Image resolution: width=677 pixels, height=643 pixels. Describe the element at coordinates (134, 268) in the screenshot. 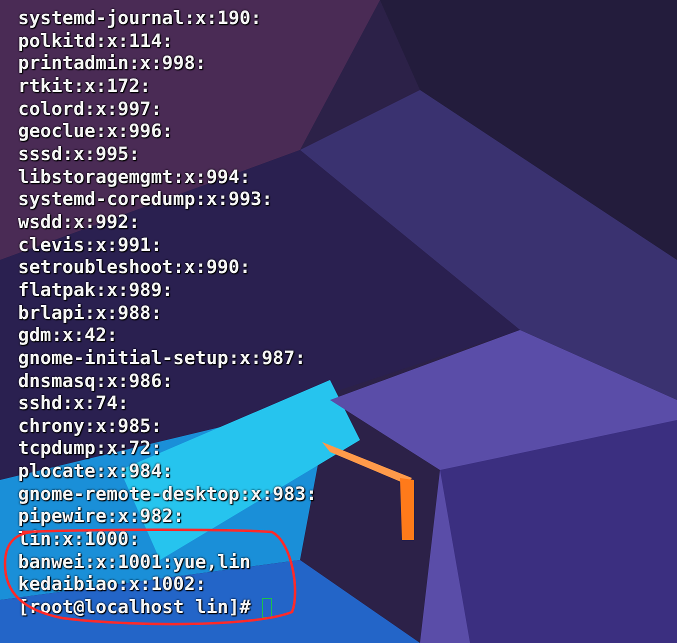

I see `terminal-line: setroubleshoot:x:990:` at that location.